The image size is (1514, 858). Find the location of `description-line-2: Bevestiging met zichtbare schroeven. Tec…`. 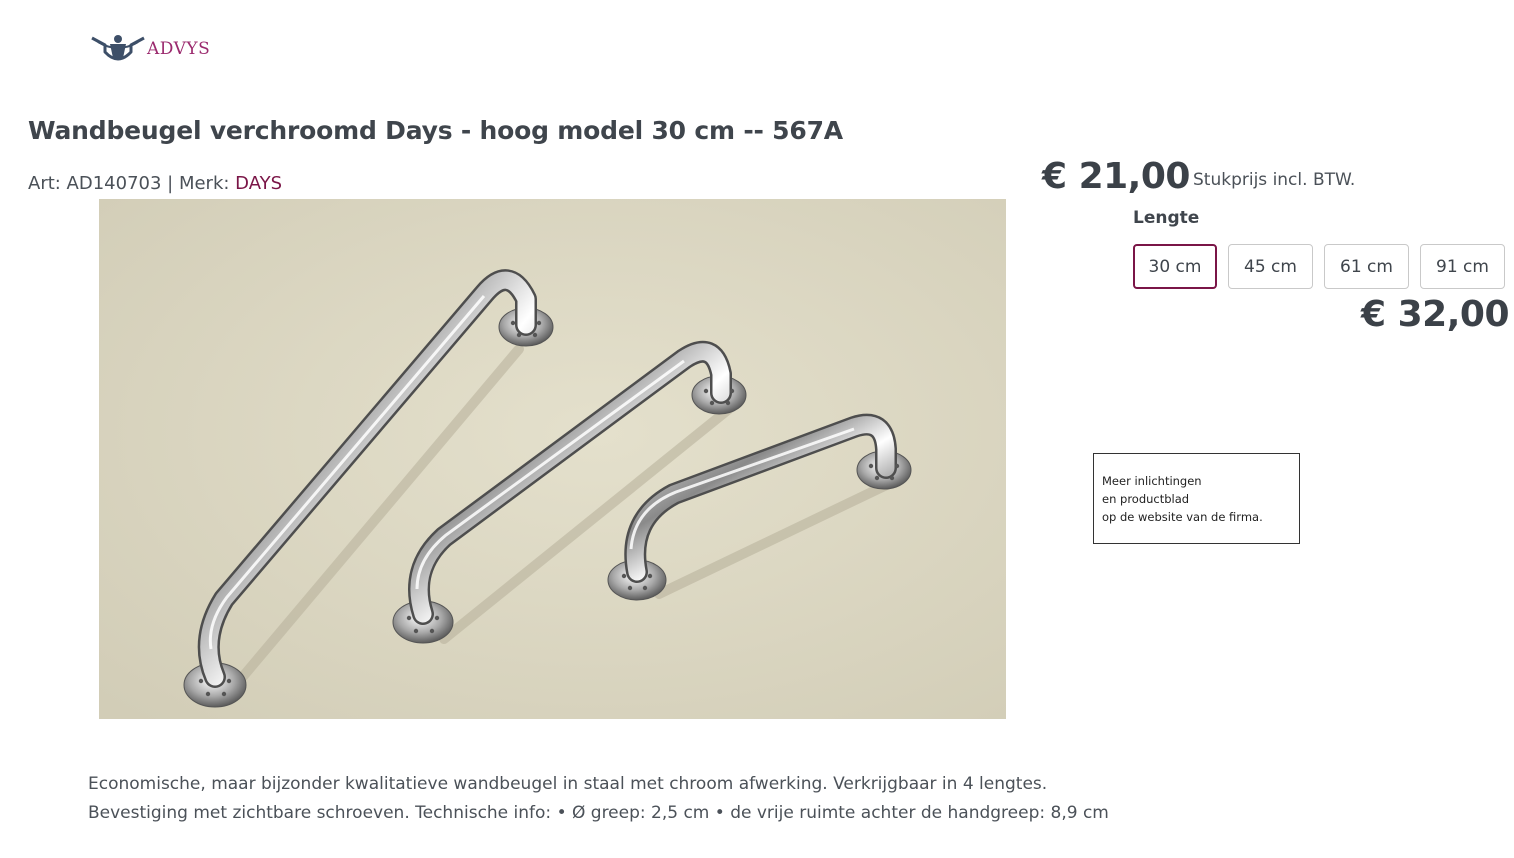

description-line-2: Bevestiging met zichtbare schroeven. Tec… is located at coordinates (598, 813).